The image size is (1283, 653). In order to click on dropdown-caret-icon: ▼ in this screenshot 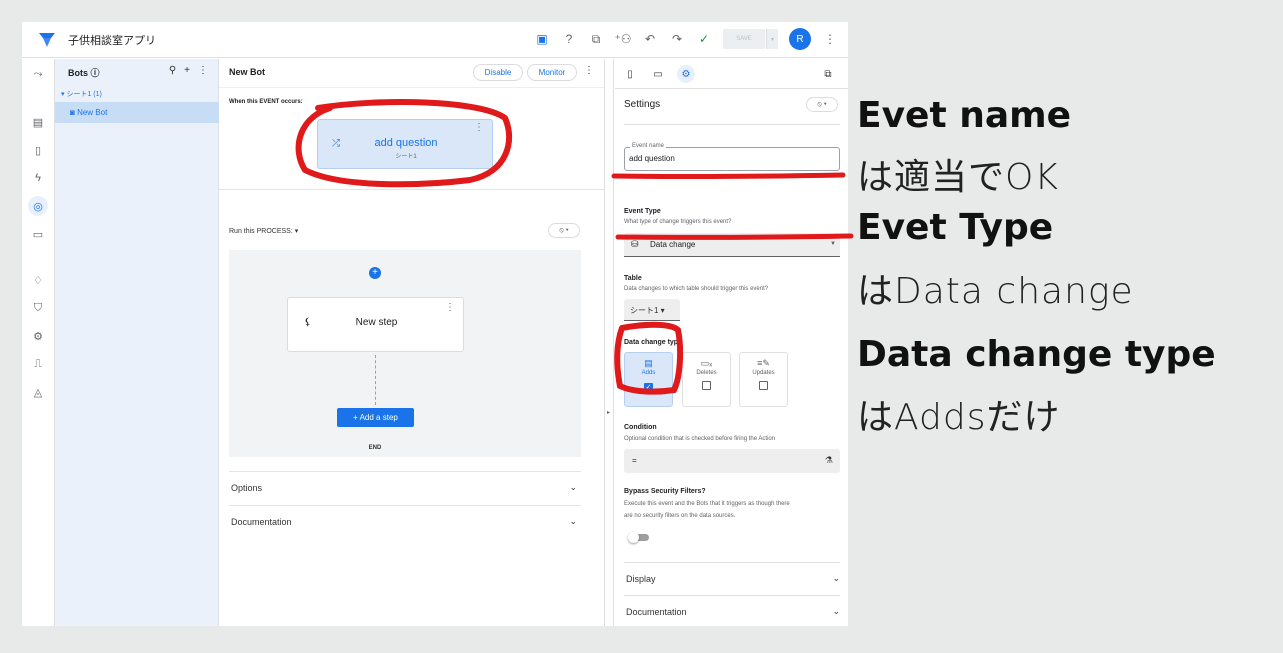, I will do `click(833, 244)`.